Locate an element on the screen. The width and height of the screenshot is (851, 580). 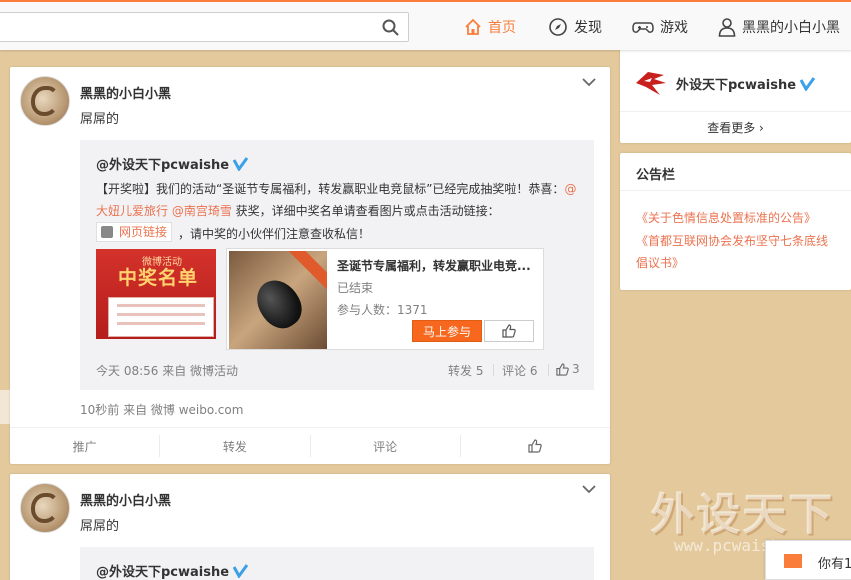
user-icon is located at coordinates (727, 27).